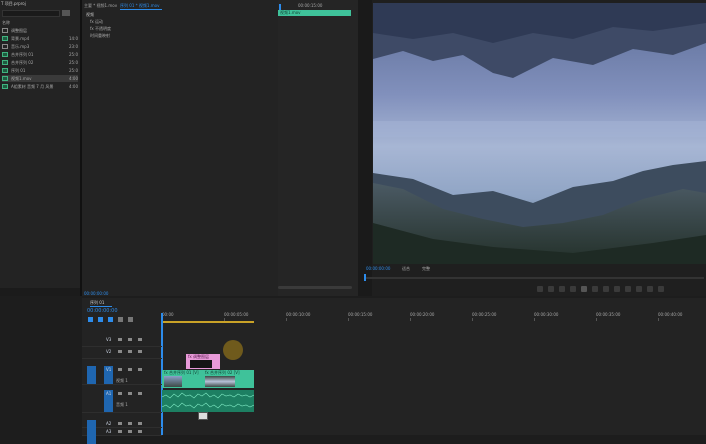  Describe the element at coordinates (534, 278) in the screenshot. I see `program-scrub-bar` at that location.